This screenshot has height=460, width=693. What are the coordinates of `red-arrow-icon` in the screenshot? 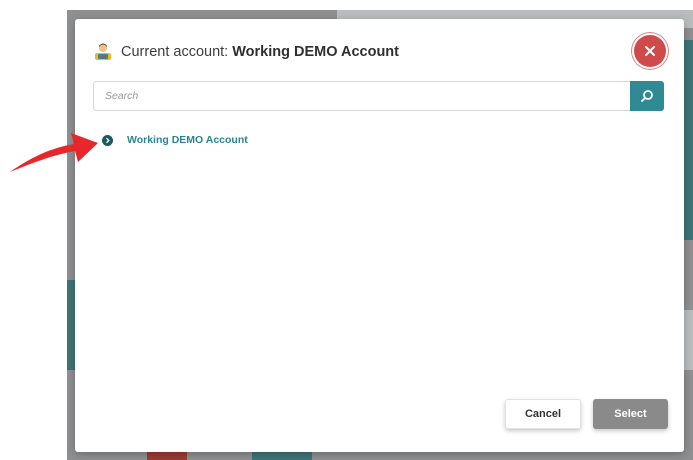 It's located at (54, 152).